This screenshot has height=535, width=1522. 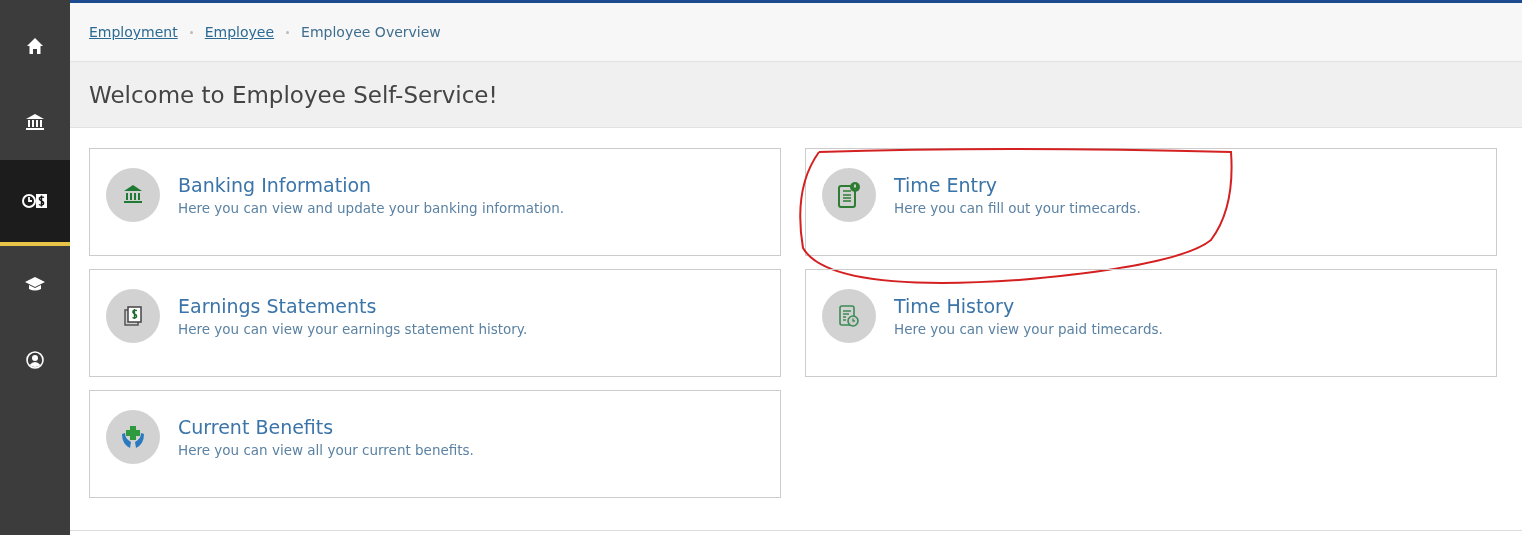 I want to click on hands-cross-icon, so click(x=133, y=437).